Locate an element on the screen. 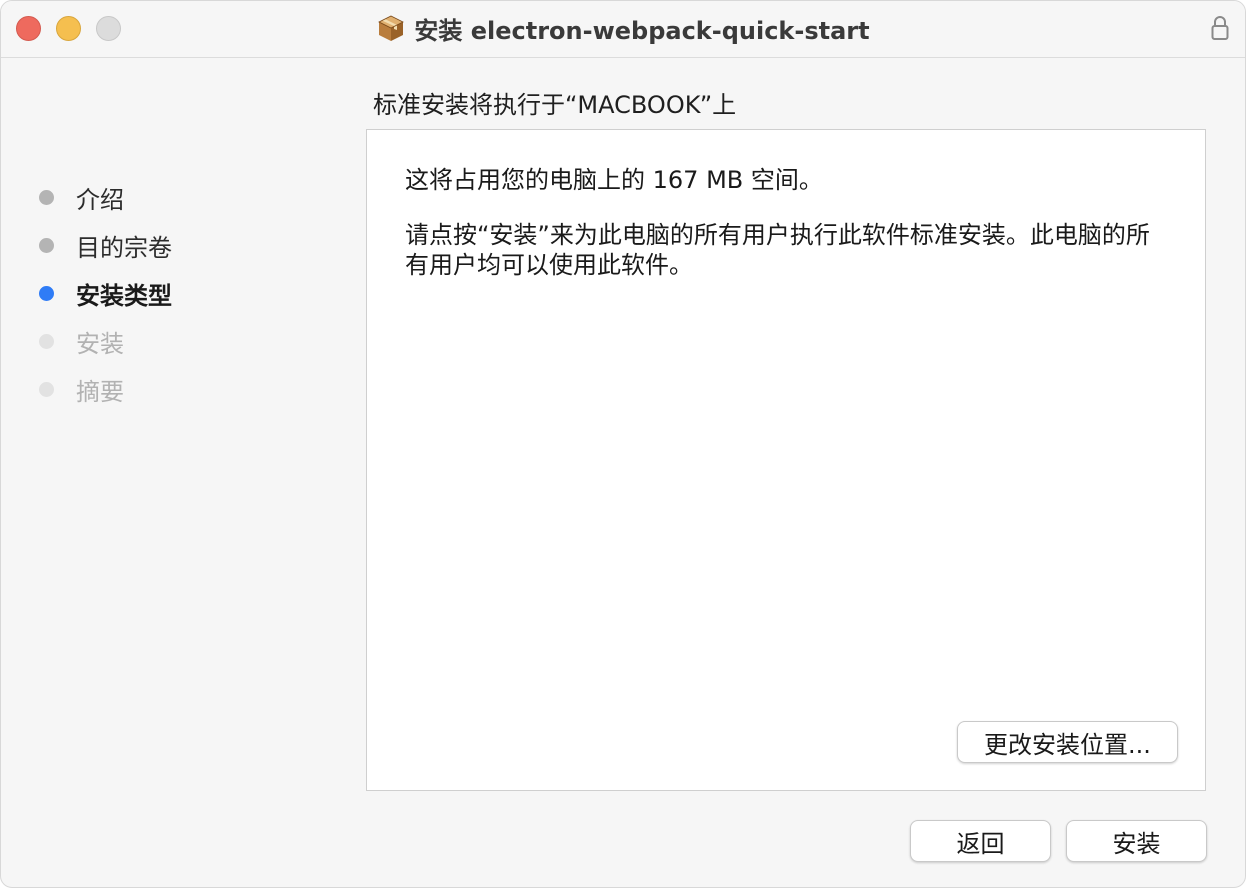  installer-steps: 介绍 目的宗卷 安装类型 安装 摘要 is located at coordinates (105, 293).